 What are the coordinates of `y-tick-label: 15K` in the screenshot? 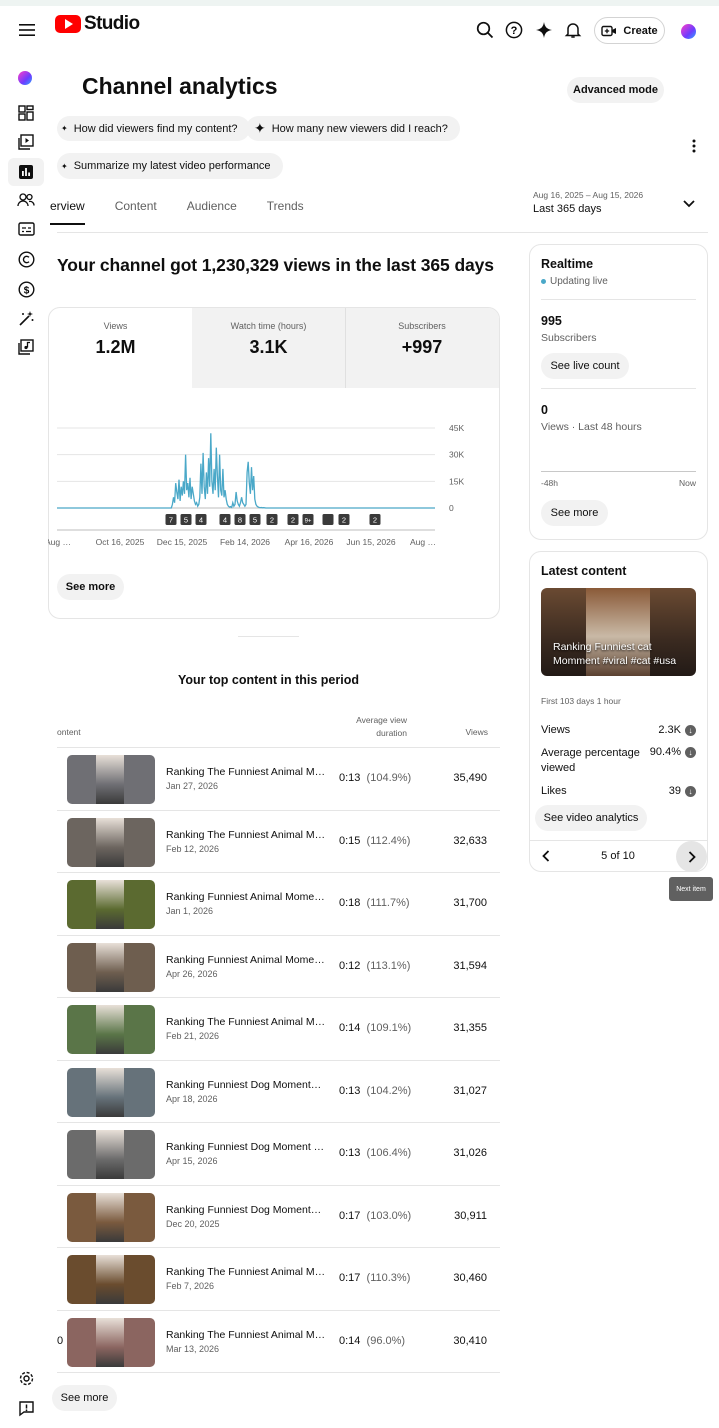 It's located at (456, 481).